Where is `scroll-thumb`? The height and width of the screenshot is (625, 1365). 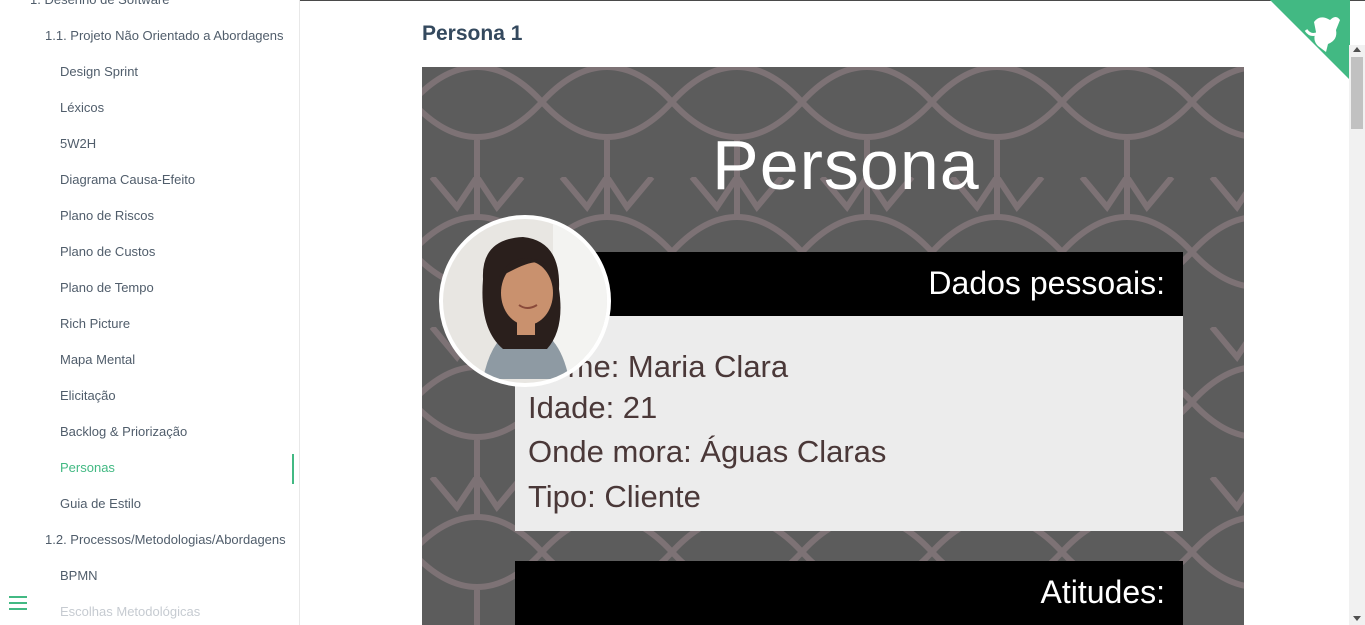
scroll-thumb is located at coordinates (1357, 93).